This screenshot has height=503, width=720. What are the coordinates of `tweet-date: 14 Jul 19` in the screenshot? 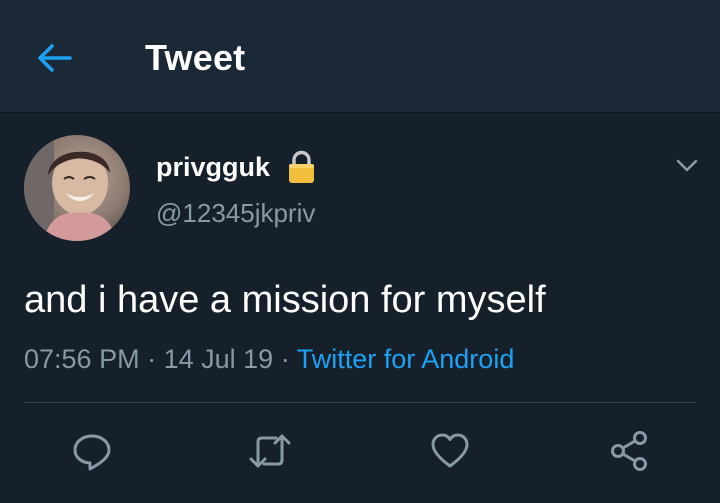 It's located at (218, 359).